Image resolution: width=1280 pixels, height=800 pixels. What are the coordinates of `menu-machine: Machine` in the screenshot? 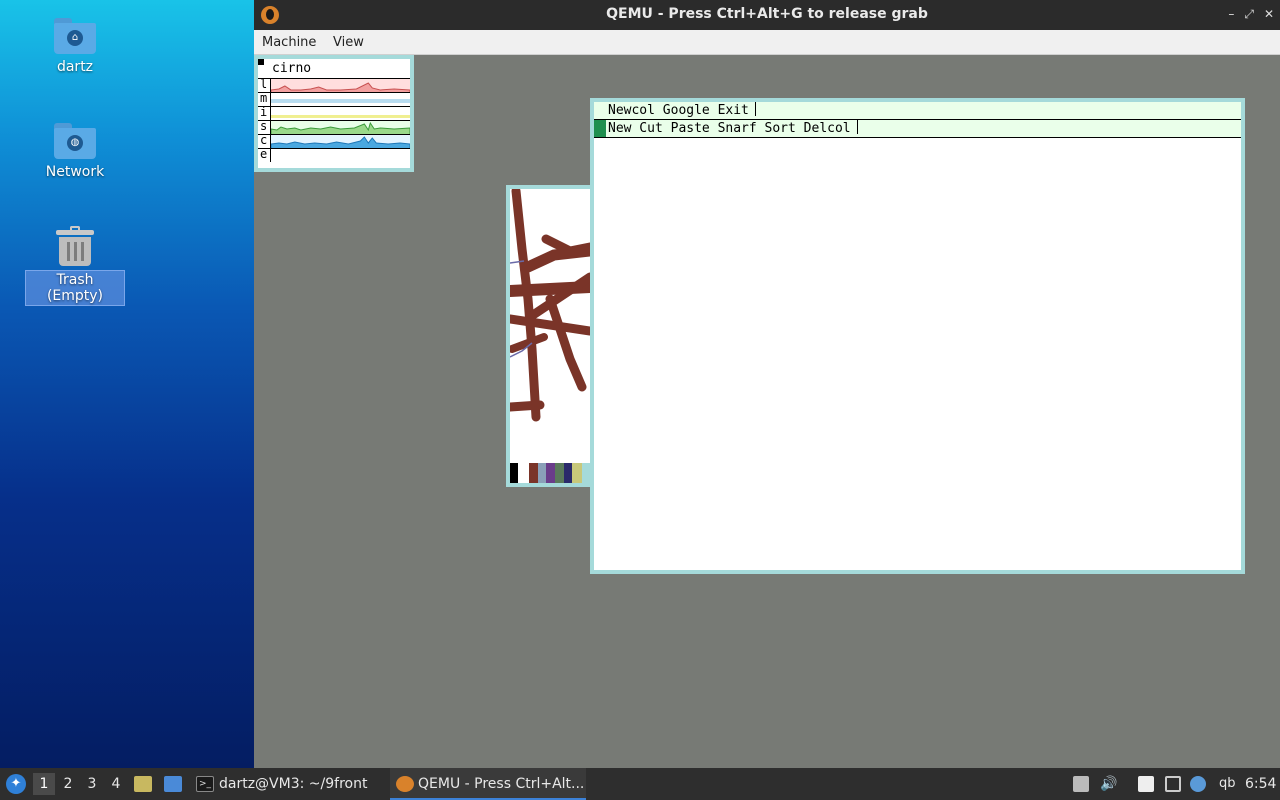 It's located at (289, 42).